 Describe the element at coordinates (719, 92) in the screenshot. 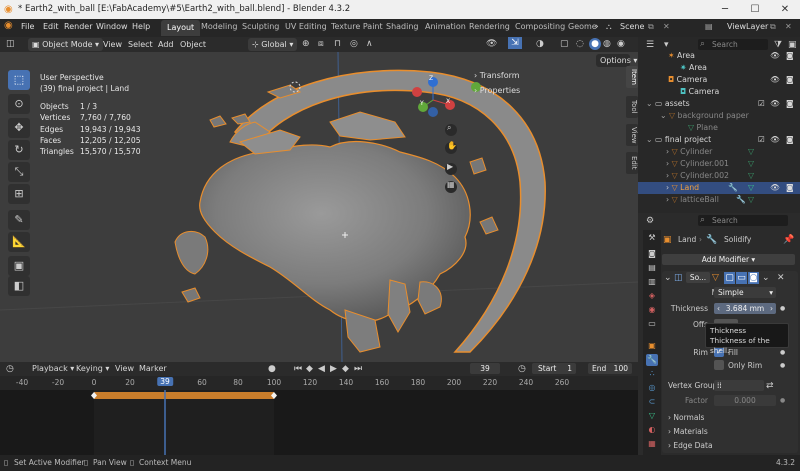

I see `list-item: ◘ Camera` at that location.